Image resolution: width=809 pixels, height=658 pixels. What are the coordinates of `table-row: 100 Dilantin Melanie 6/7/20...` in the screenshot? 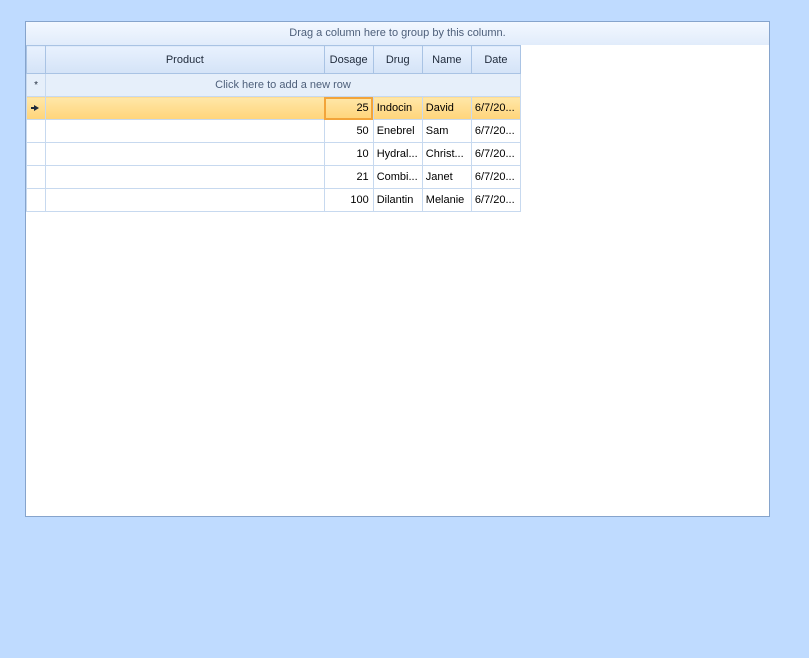 It's located at (273, 200).